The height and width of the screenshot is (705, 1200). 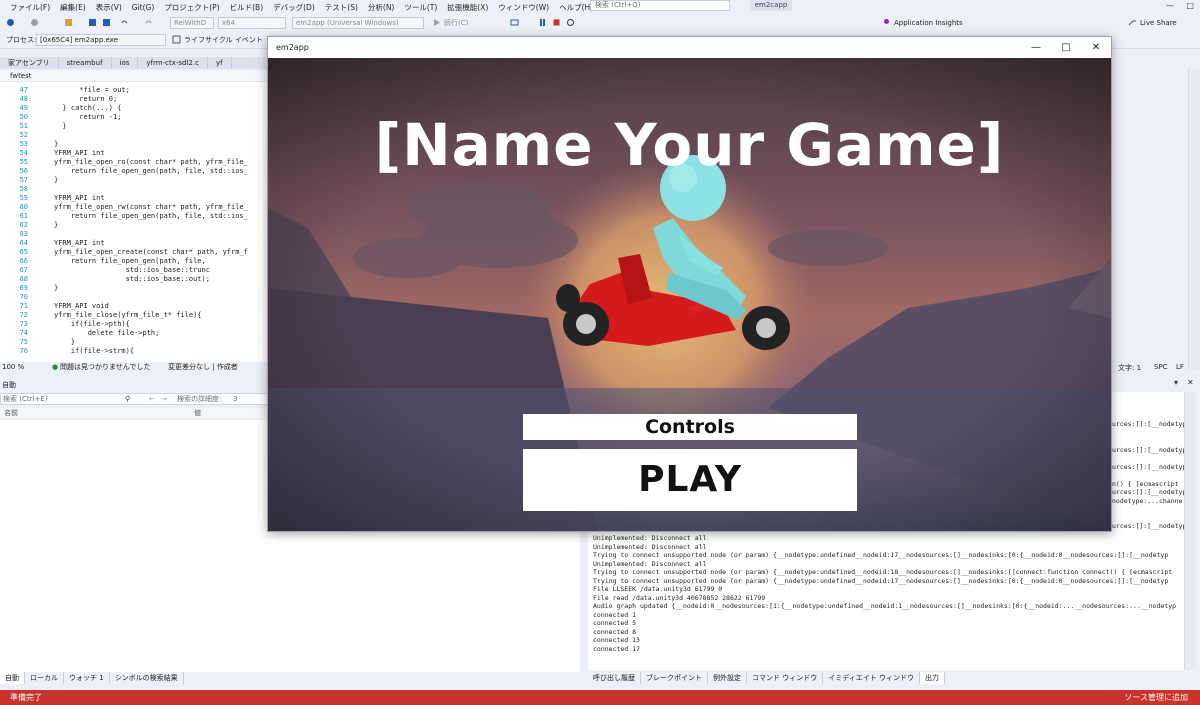 I want to click on live-share-button: Live Share, so click(x=1158, y=23).